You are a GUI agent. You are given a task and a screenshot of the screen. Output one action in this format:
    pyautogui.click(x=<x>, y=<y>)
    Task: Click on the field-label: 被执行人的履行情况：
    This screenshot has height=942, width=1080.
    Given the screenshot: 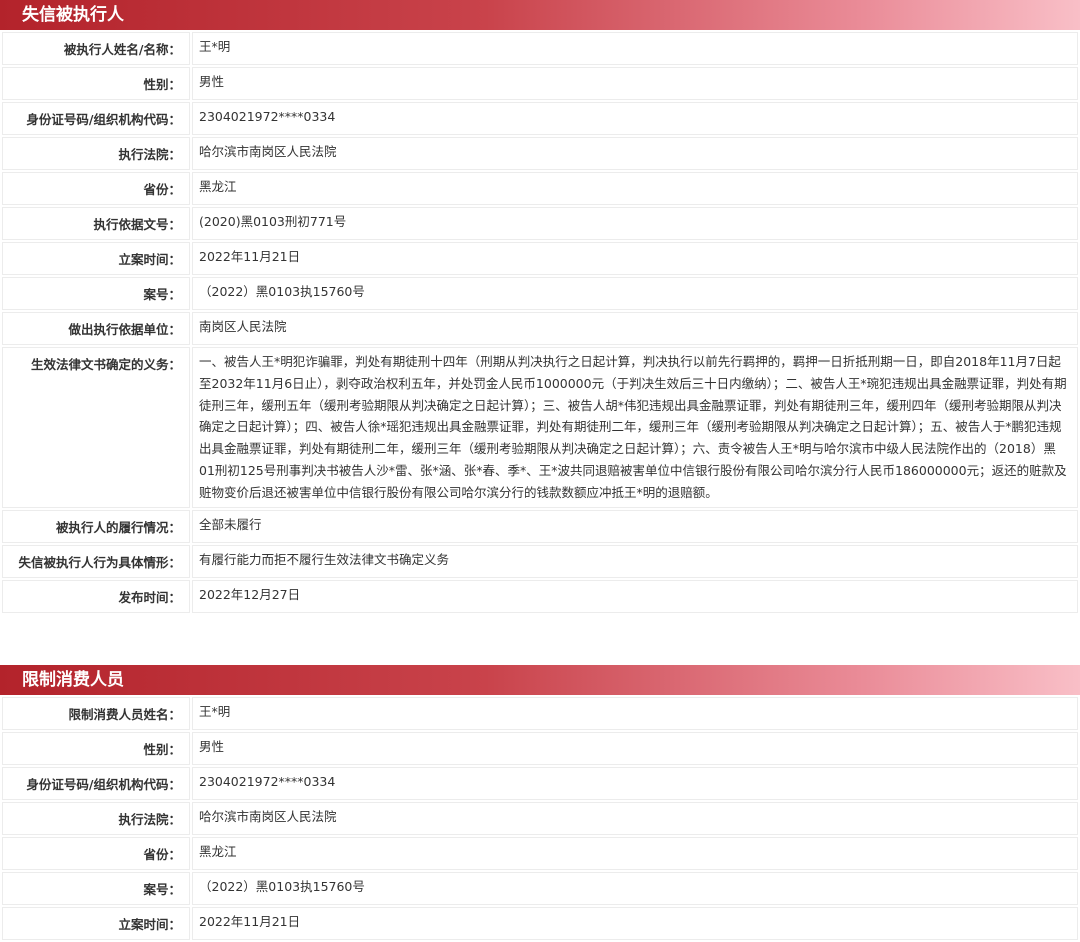 What is the action you would take?
    pyautogui.click(x=96, y=526)
    